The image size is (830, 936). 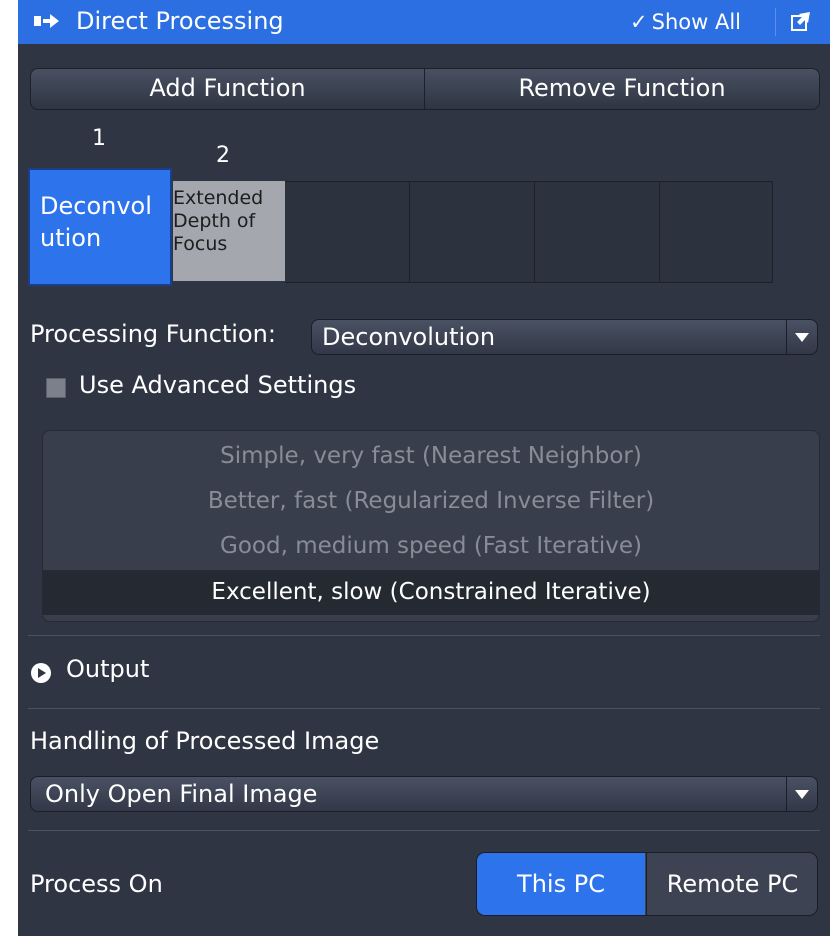 I want to click on remote-pc-button: Remote PC, so click(x=731, y=884).